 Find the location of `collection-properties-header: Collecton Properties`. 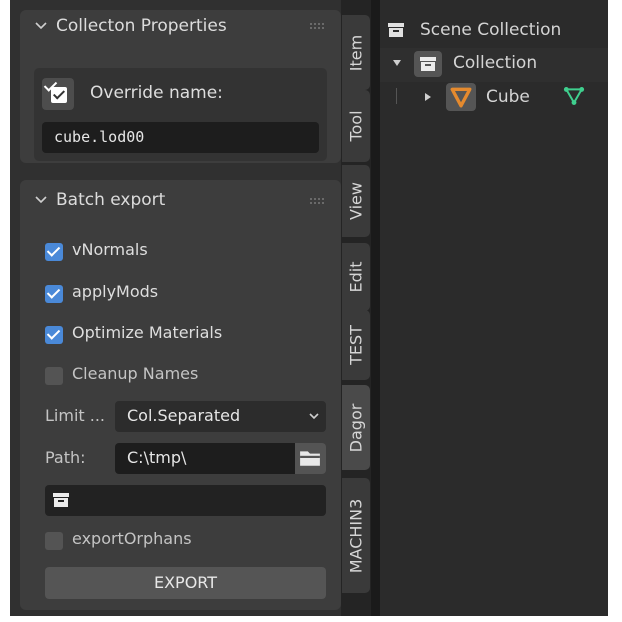

collection-properties-header: Collecton Properties is located at coordinates (180, 27).